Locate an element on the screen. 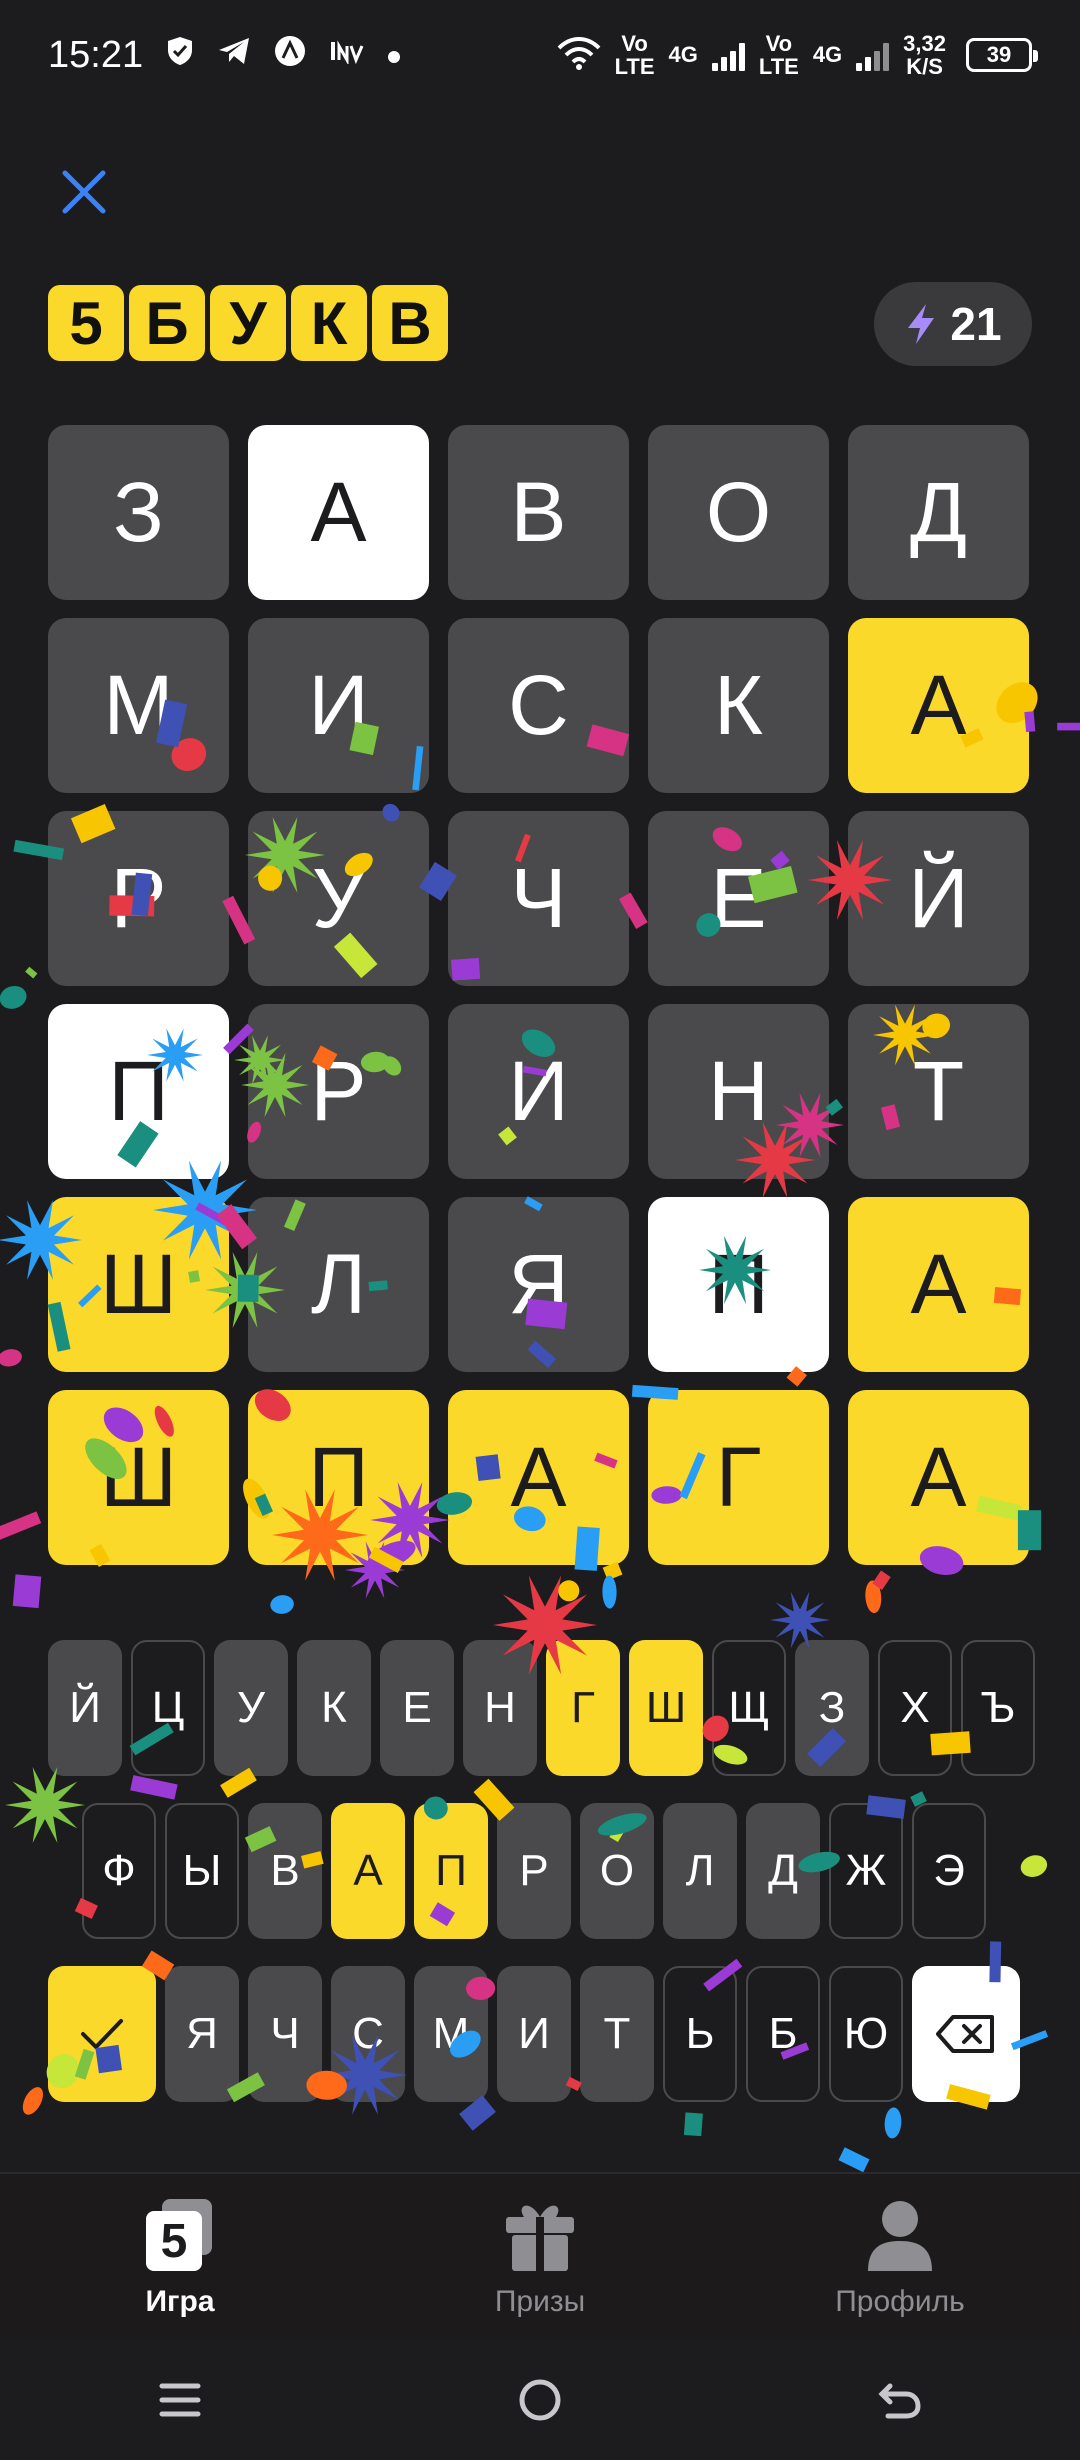 The height and width of the screenshot is (2460, 1080). keyboard-key: К is located at coordinates (334, 1708).